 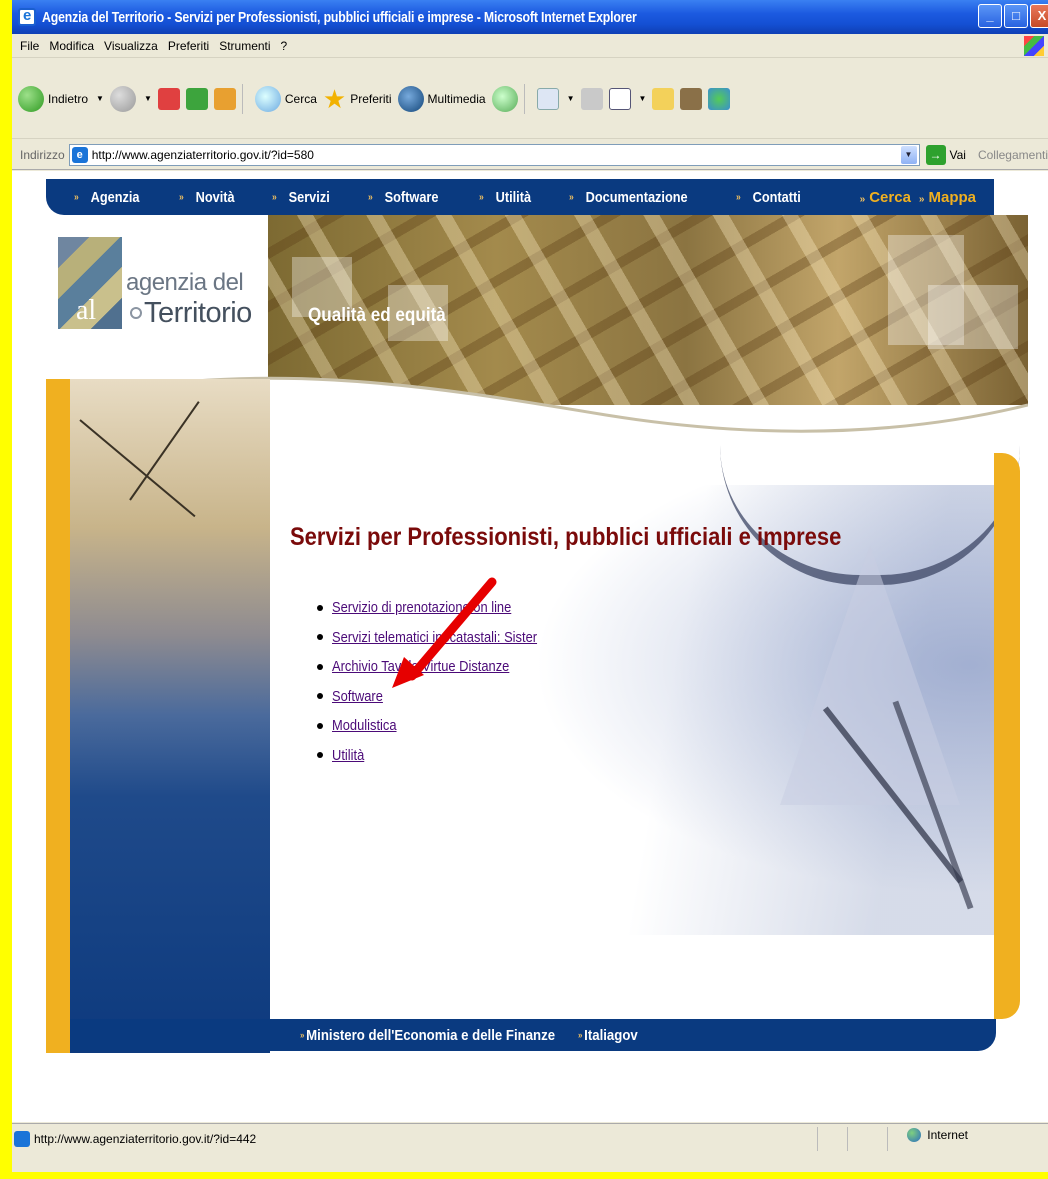 I want to click on back-label: Indietro, so click(x=68, y=98).